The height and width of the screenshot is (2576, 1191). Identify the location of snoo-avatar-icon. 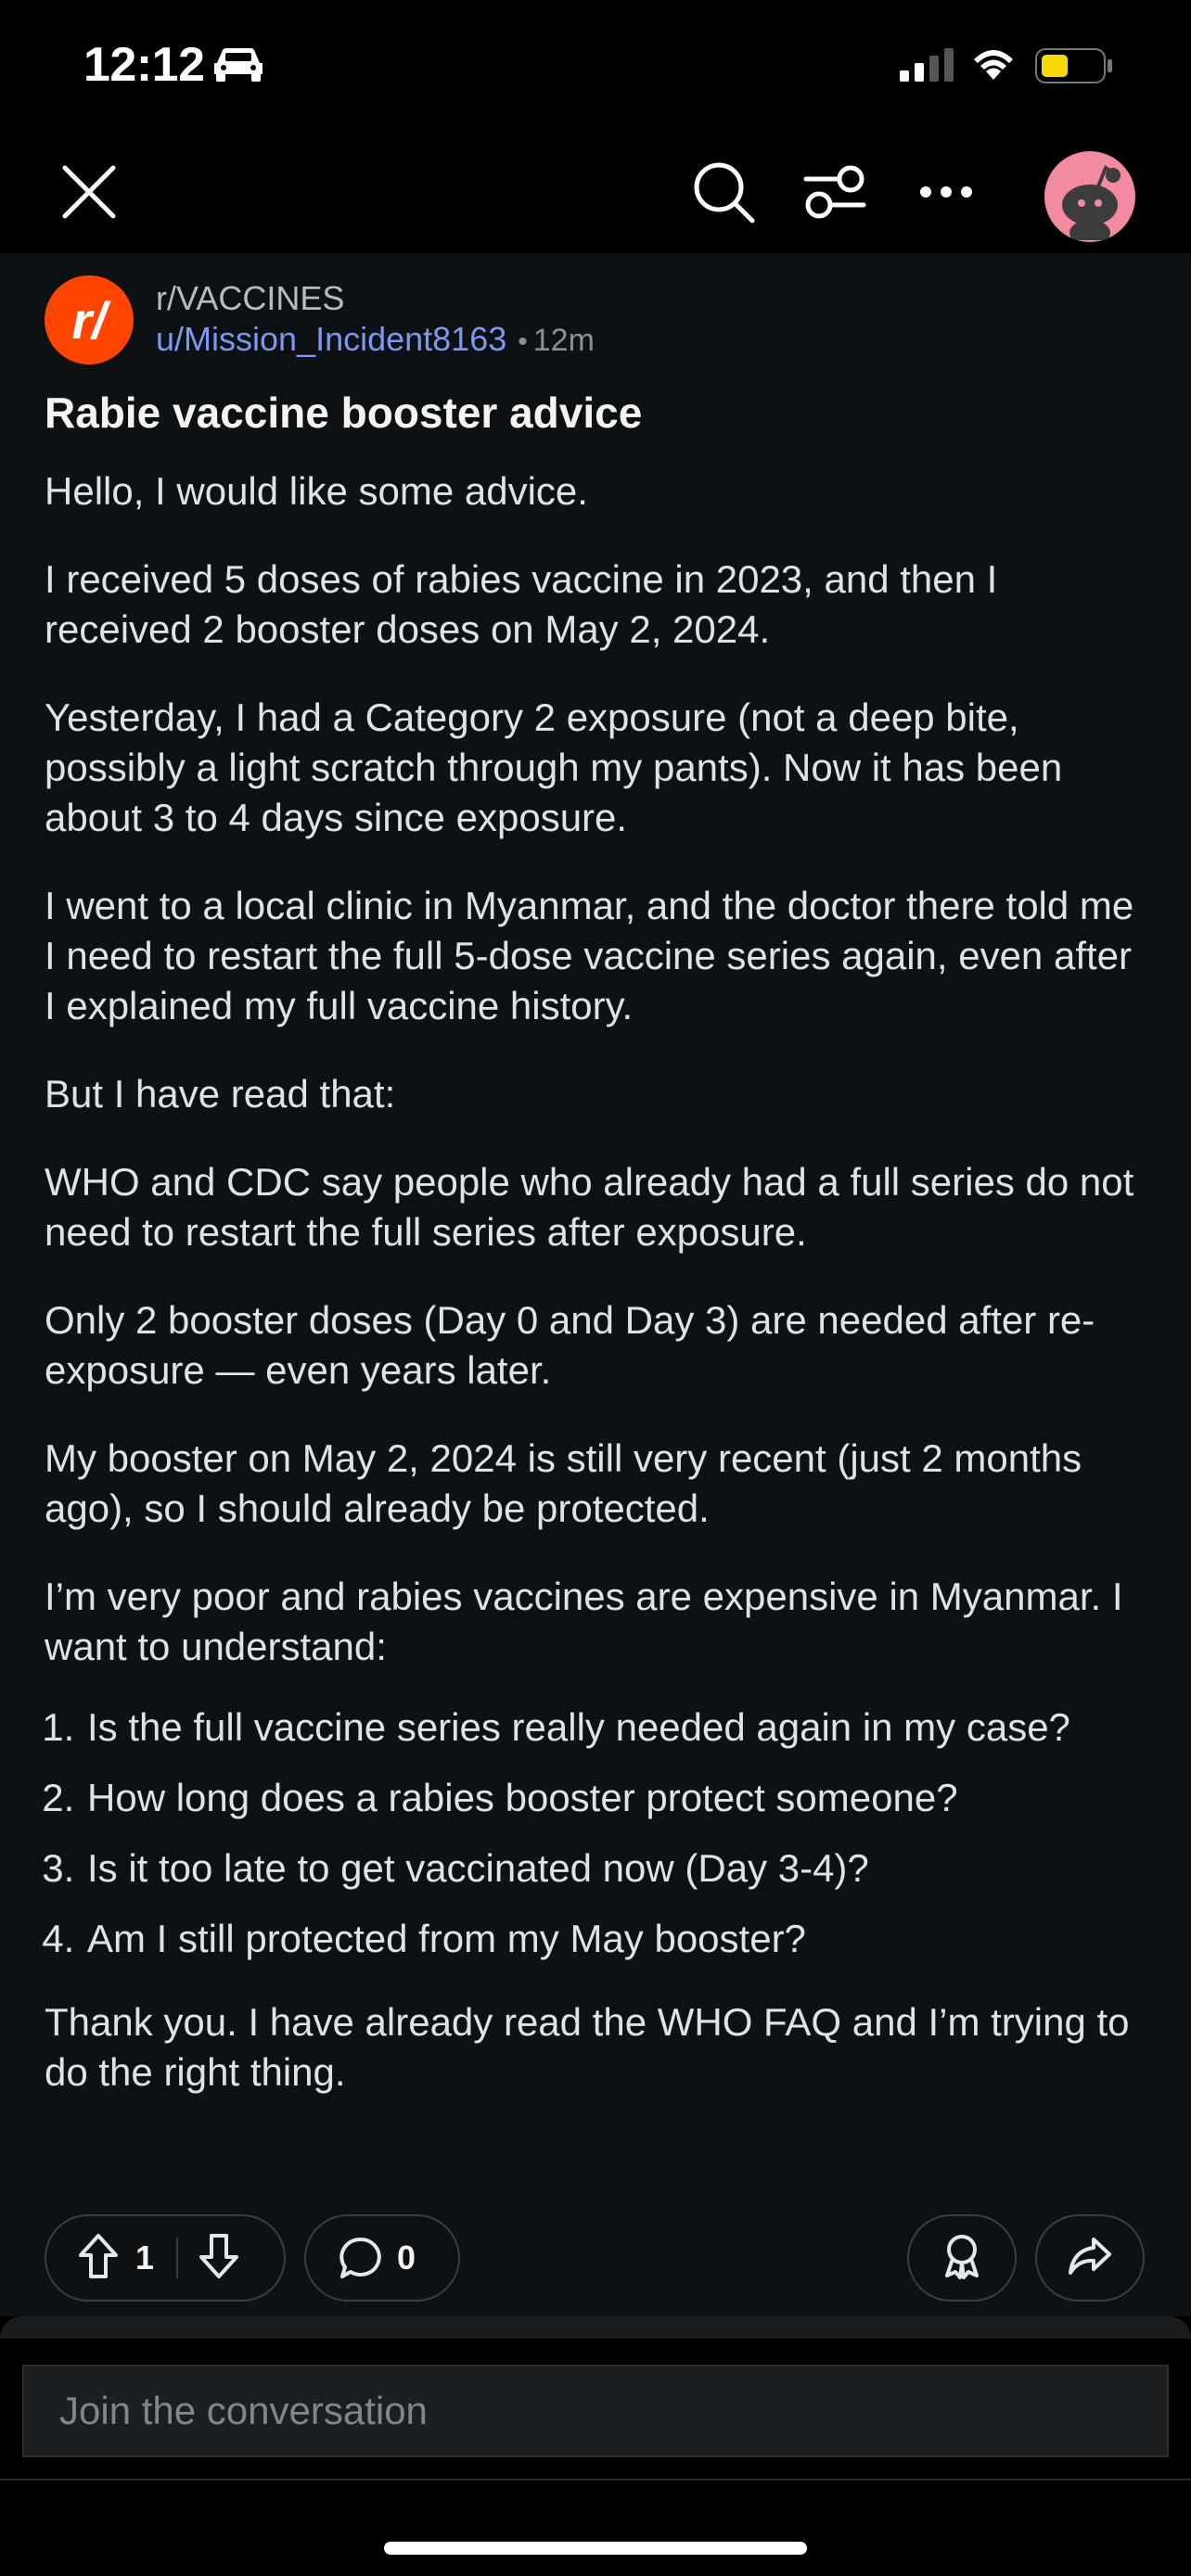
(1089, 196).